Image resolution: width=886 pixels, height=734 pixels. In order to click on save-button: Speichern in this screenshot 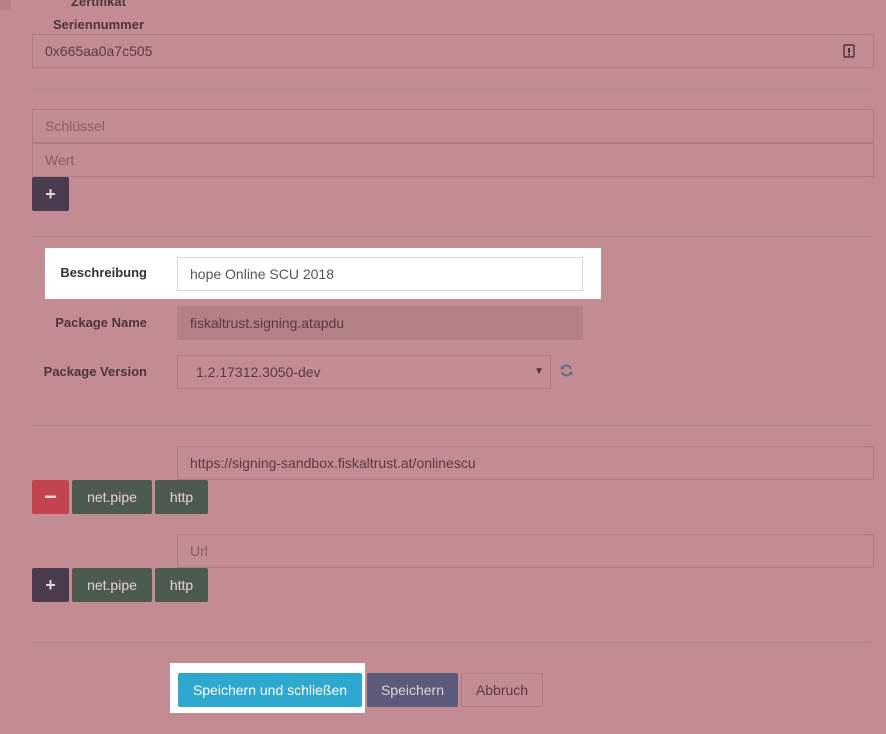, I will do `click(412, 690)`.